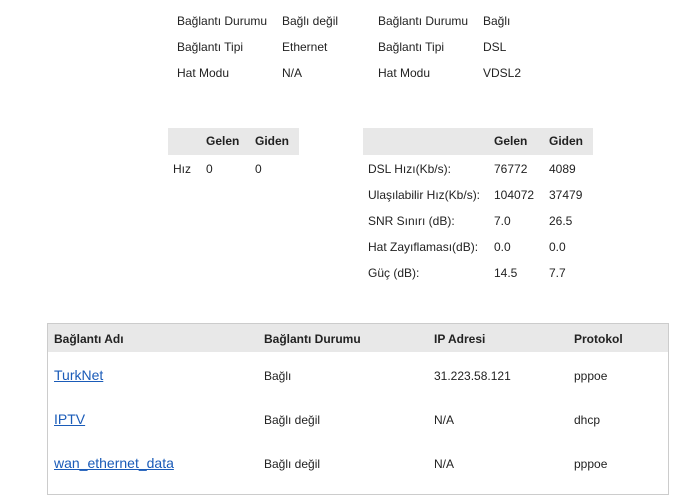 The height and width of the screenshot is (495, 679). What do you see at coordinates (566, 195) in the screenshot?
I see `cell-out: 37479` at bounding box center [566, 195].